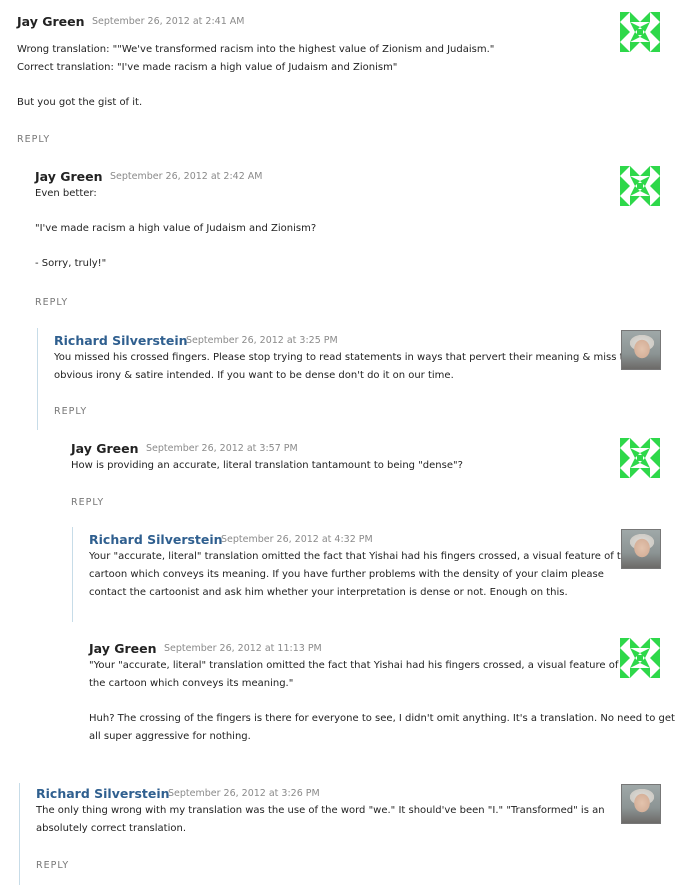 The height and width of the screenshot is (885, 682). Describe the element at coordinates (186, 176) in the screenshot. I see `comment-date: September 26, 2012 at 2:42 AM` at that location.